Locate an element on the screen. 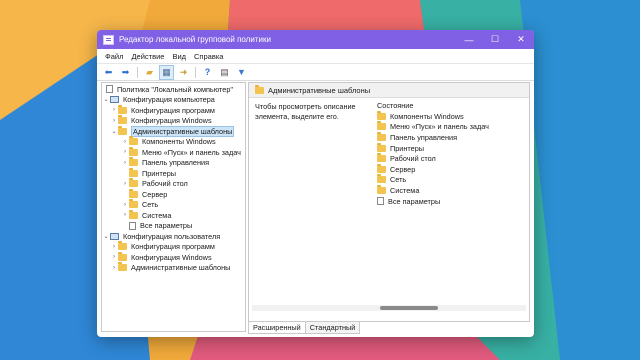 This screenshot has width=640, height=360. tree-item-all-settings: Все параметры is located at coordinates (173, 226).